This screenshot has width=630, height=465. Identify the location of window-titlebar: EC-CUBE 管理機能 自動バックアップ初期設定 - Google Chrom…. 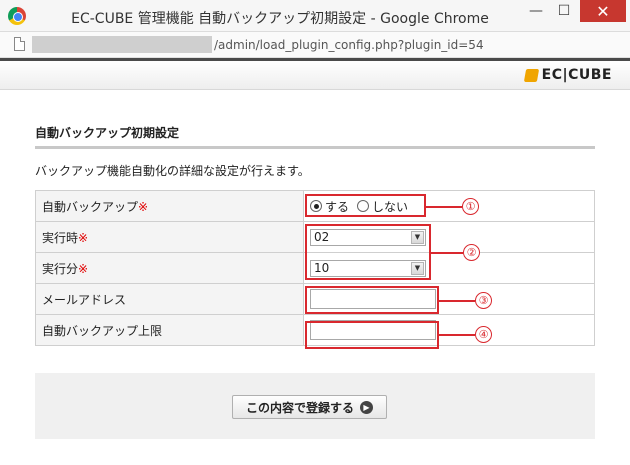
(315, 16).